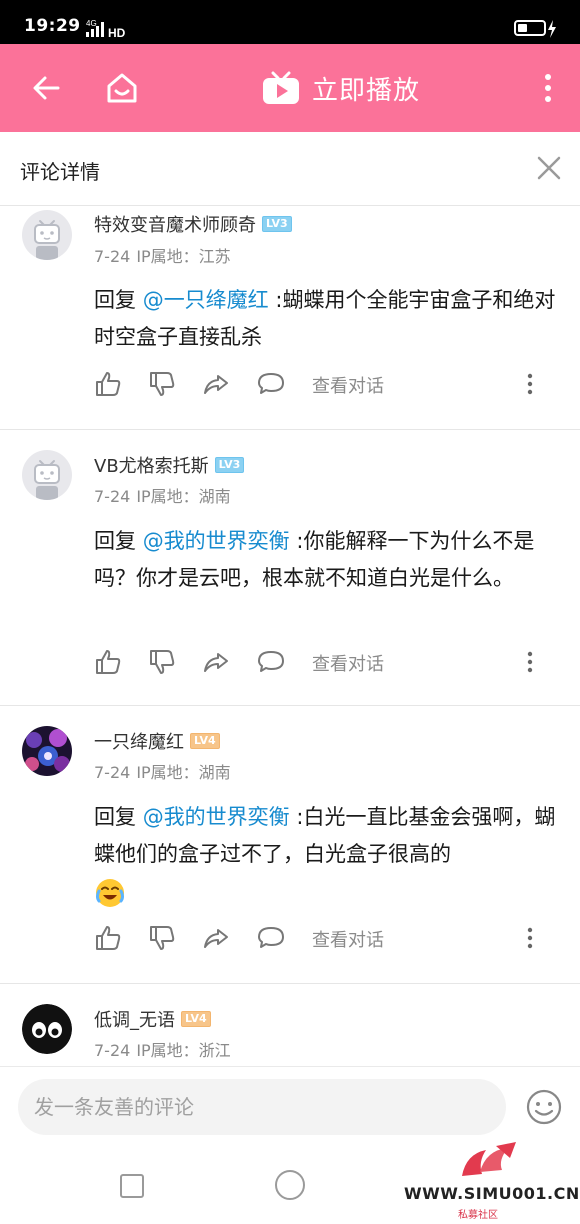  What do you see at coordinates (489, 1159) in the screenshot?
I see `watermark-logo` at bounding box center [489, 1159].